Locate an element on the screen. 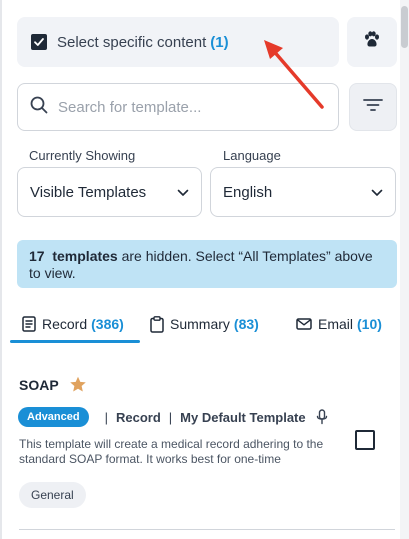  checkbox-checked-icon is located at coordinates (39, 42).